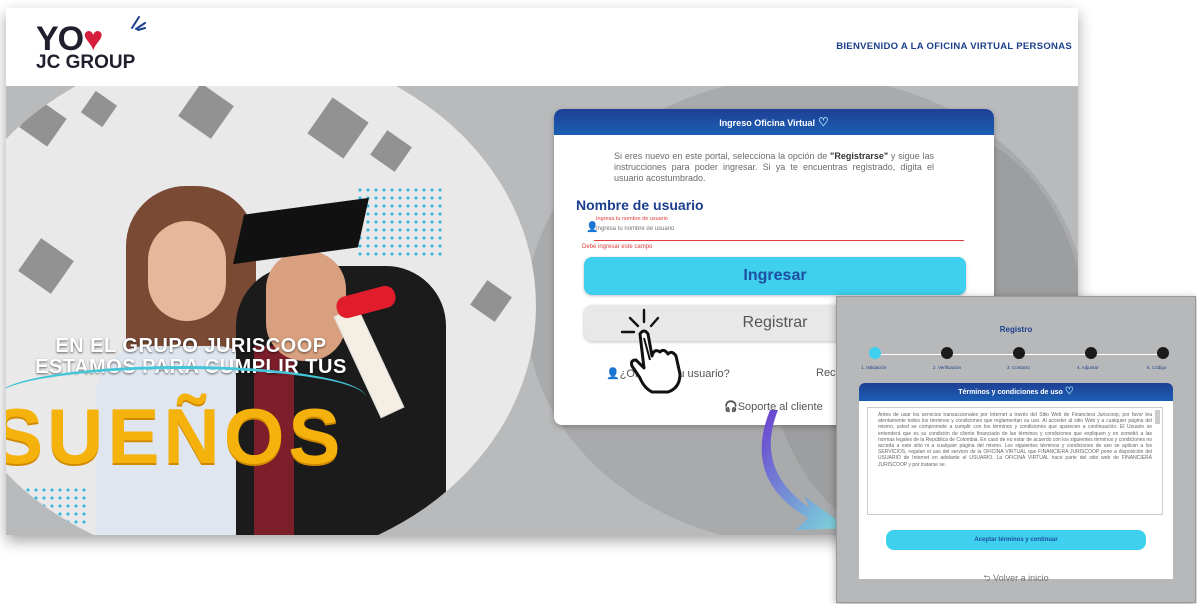 The height and width of the screenshot is (604, 1197). What do you see at coordinates (767, 123) in the screenshot?
I see `login-title: Ingreso Oficina Virtual` at bounding box center [767, 123].